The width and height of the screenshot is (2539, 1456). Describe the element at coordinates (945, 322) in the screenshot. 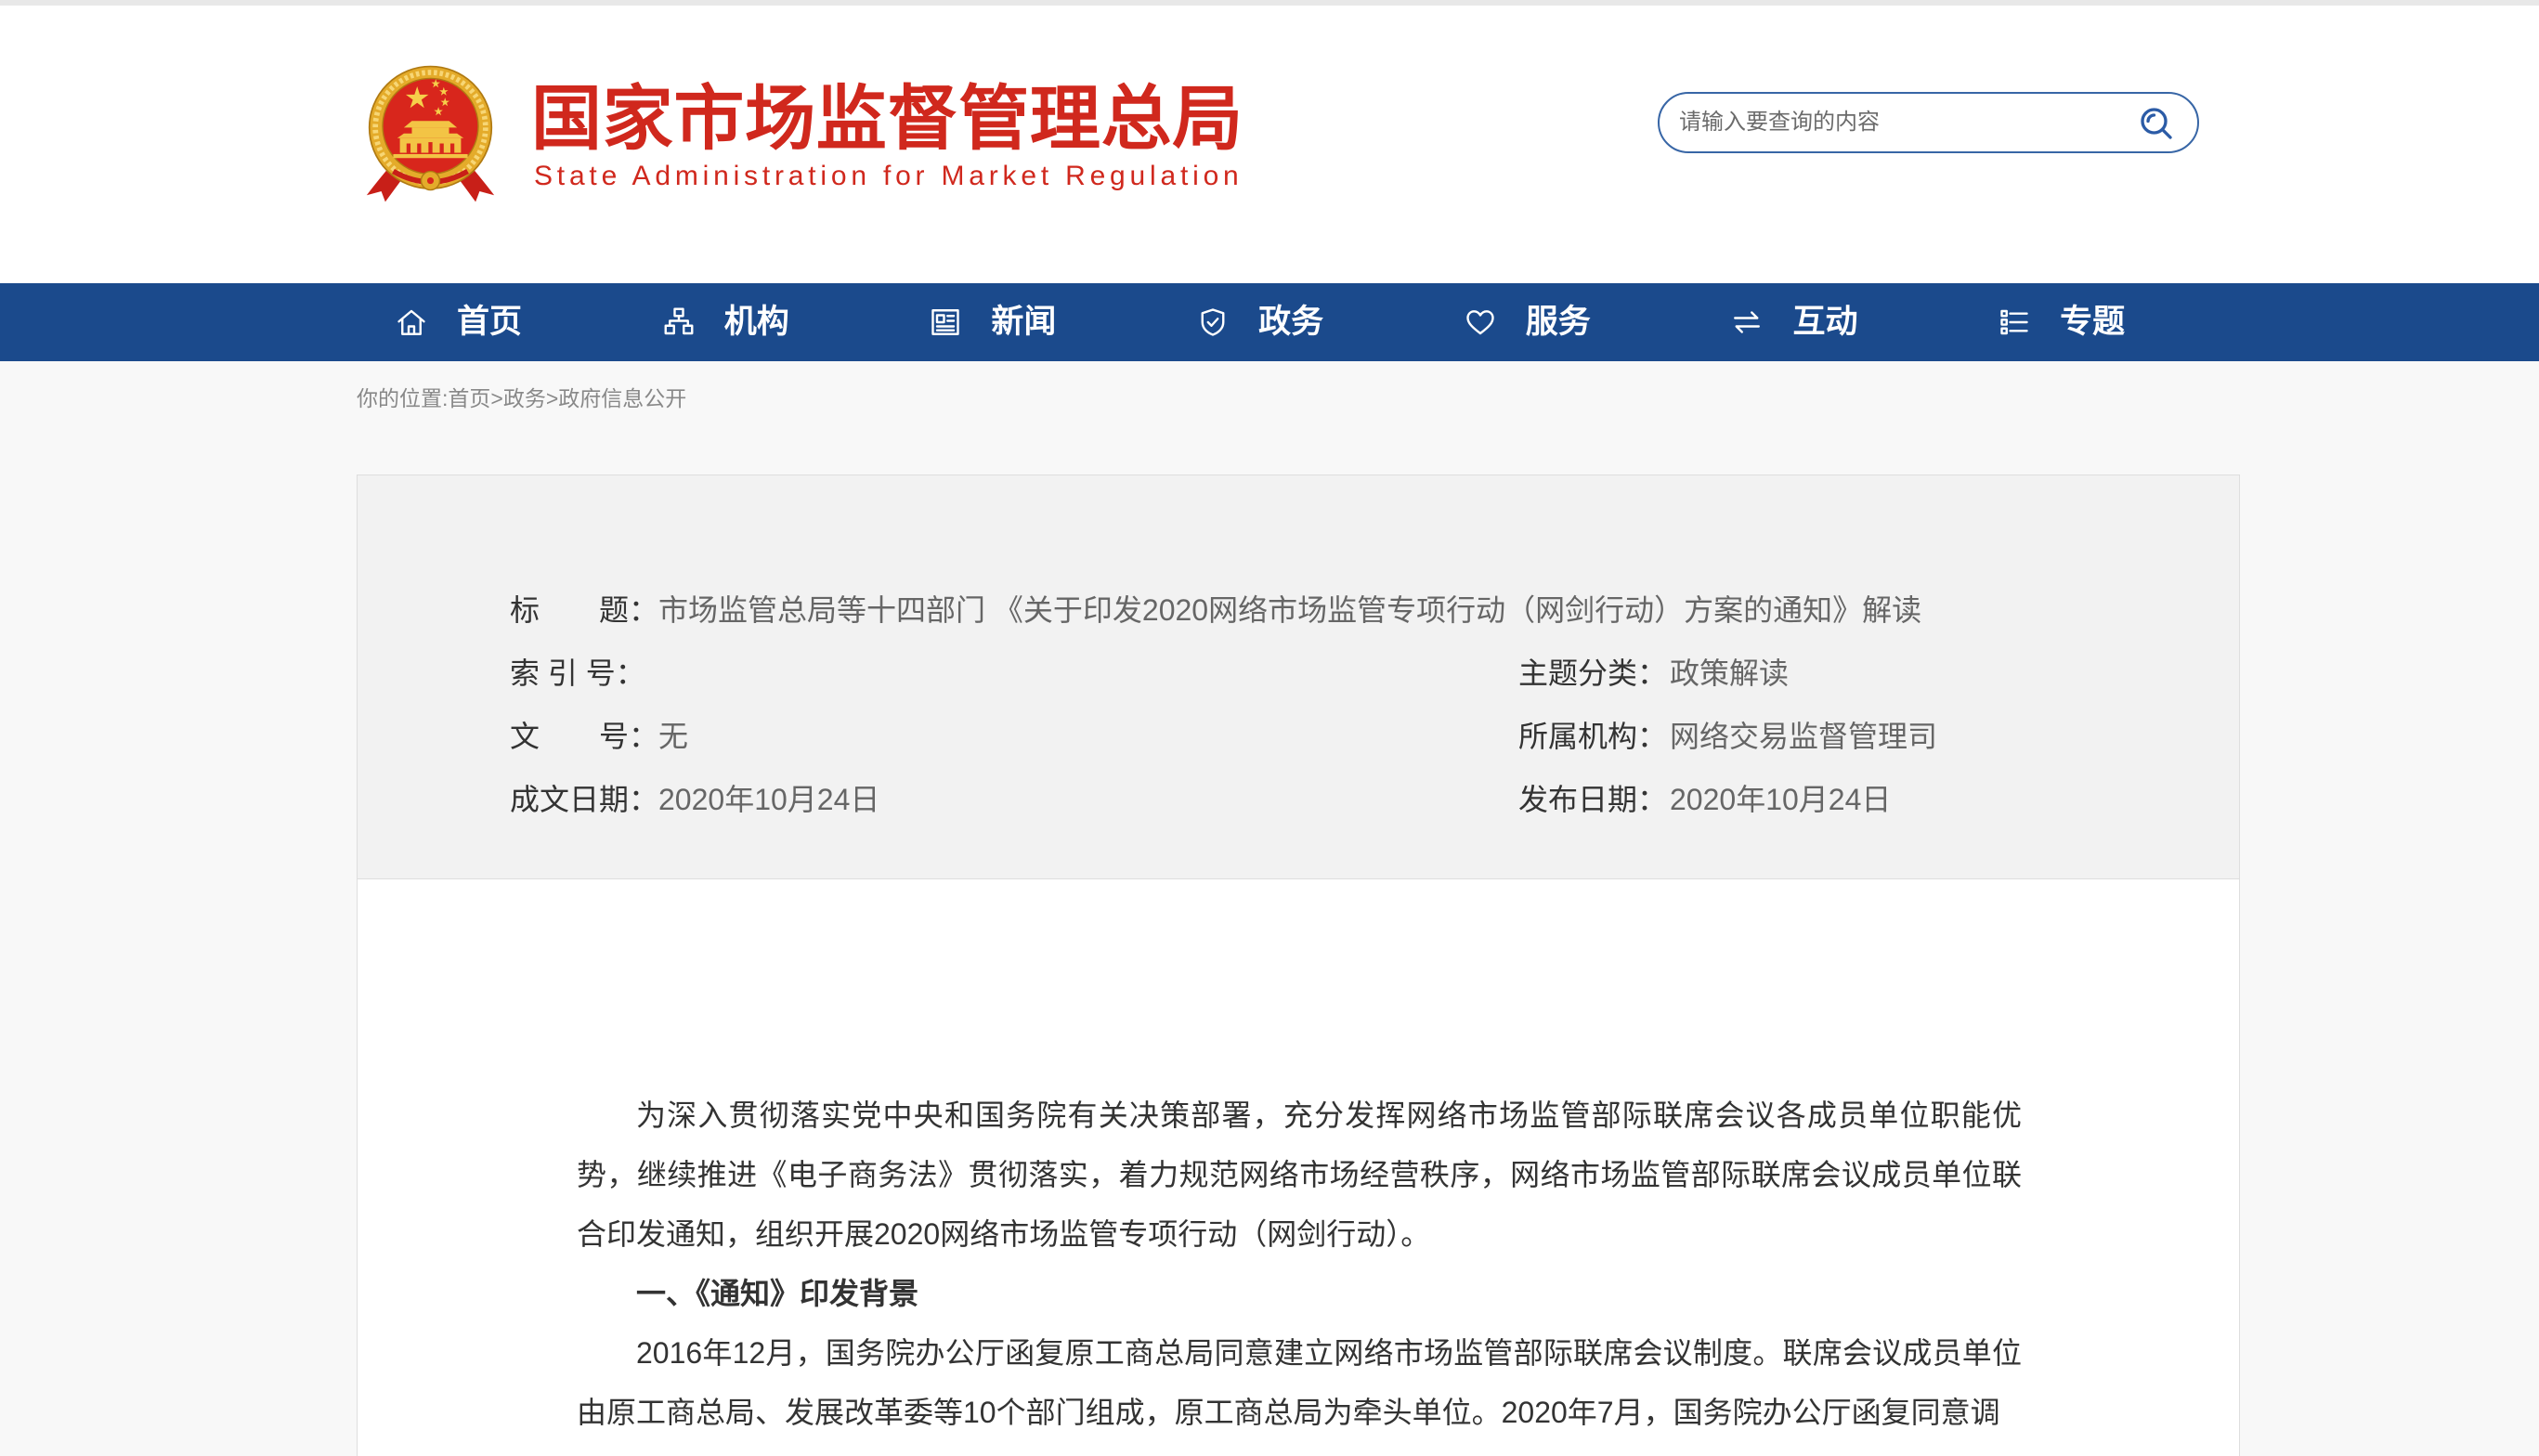

I see `newspaper-icon` at that location.